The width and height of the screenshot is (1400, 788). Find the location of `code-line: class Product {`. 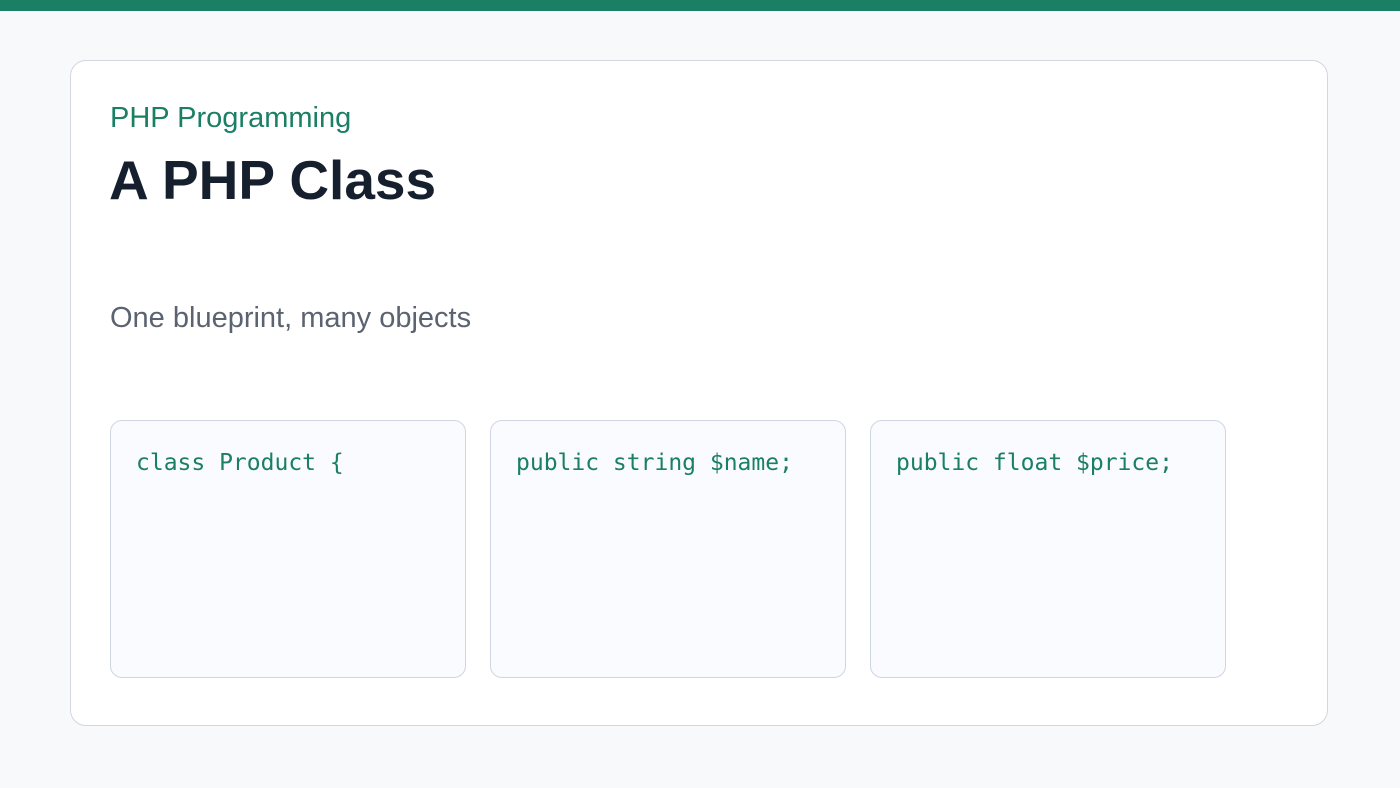

code-line: class Product { is located at coordinates (240, 463).